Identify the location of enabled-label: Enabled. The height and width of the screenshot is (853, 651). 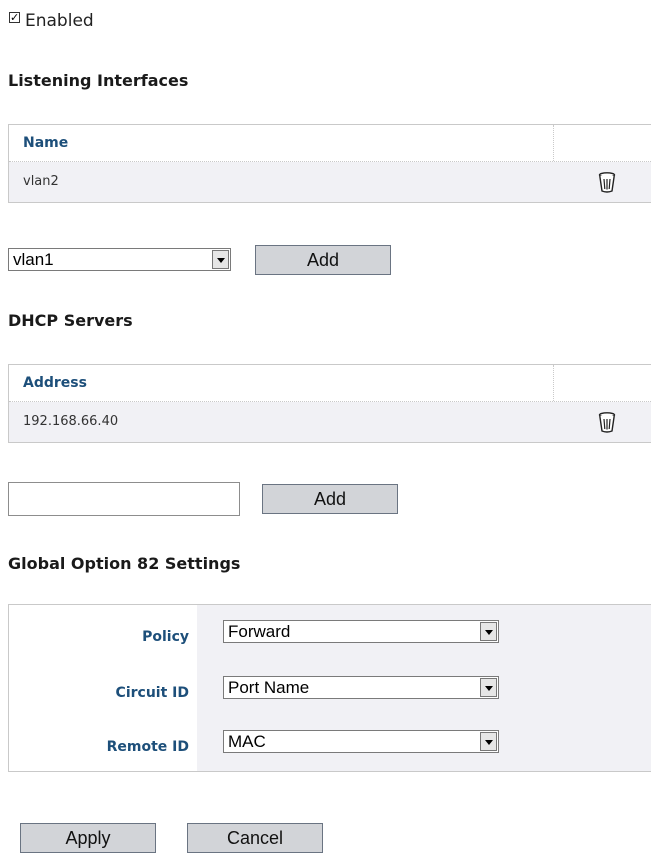
(59, 21).